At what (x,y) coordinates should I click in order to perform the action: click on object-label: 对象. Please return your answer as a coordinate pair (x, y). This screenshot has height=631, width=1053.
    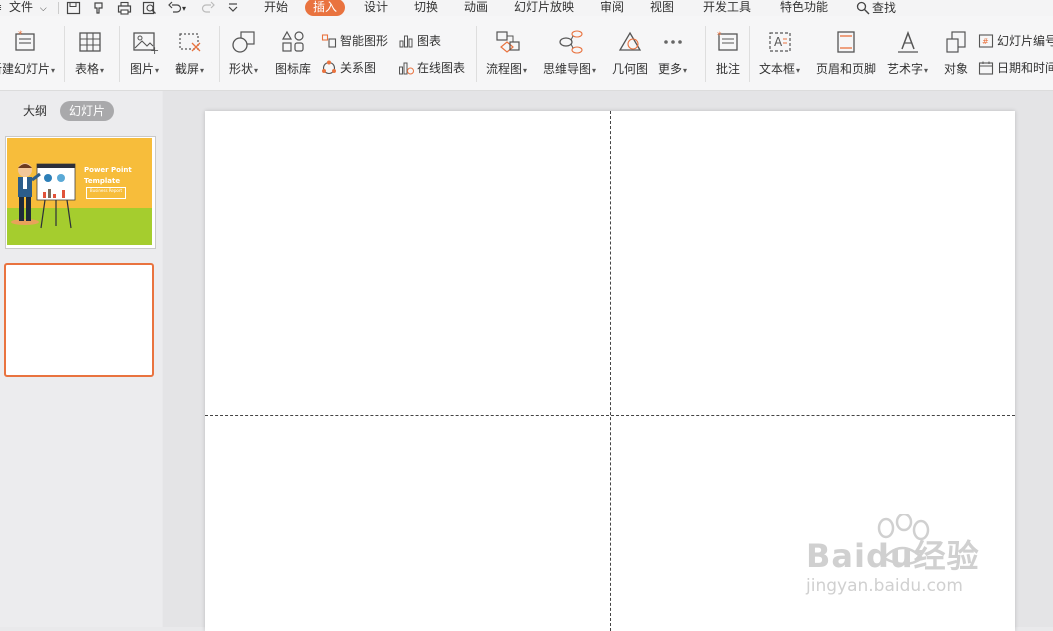
    Looking at the image, I should click on (955, 69).